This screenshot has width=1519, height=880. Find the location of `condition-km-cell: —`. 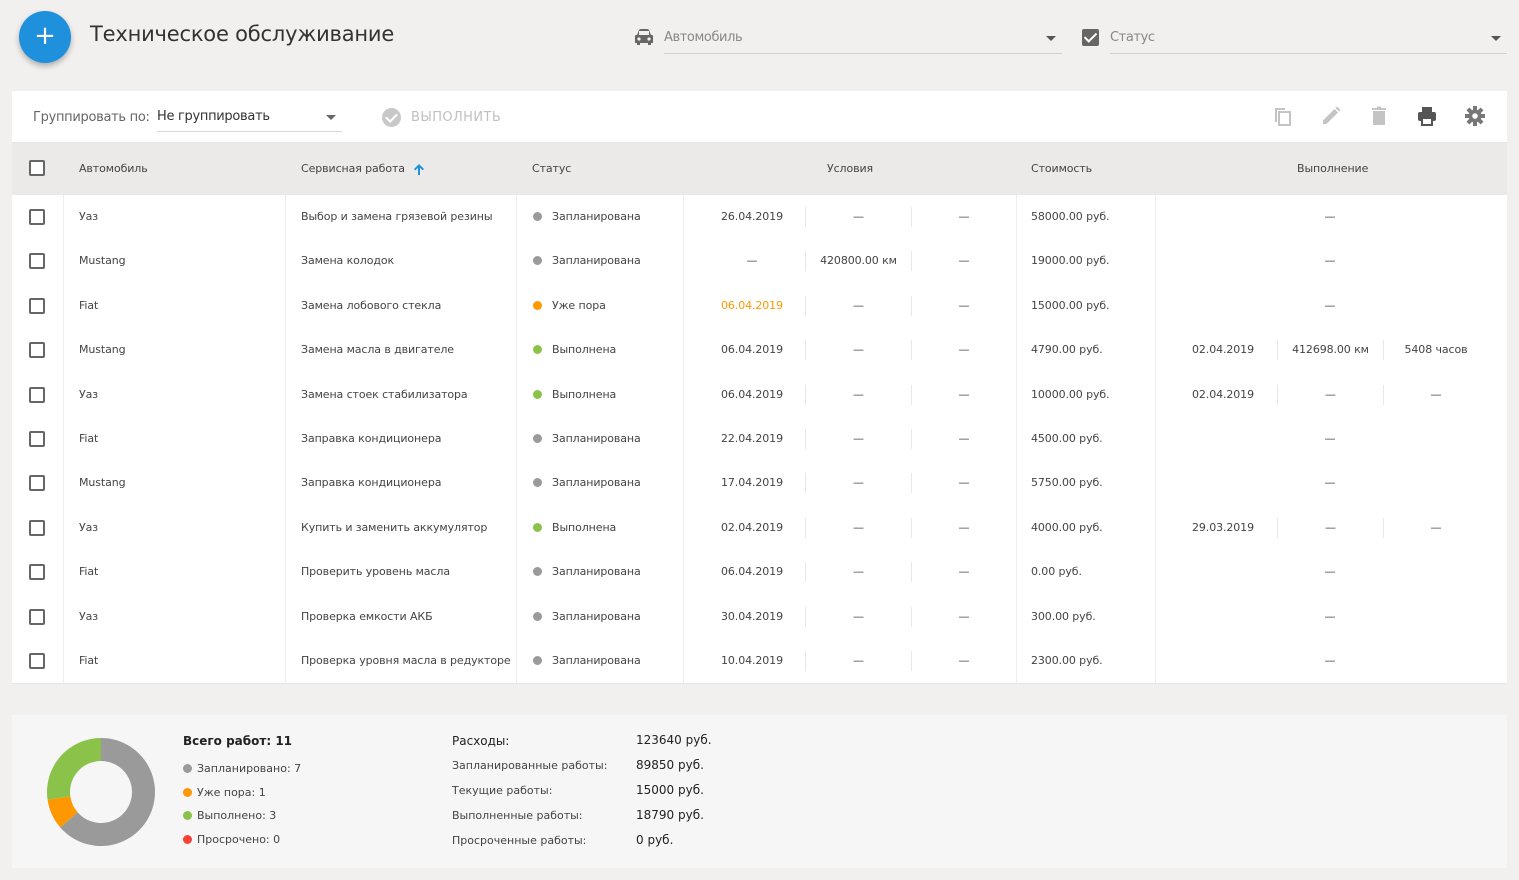

condition-km-cell: — is located at coordinates (858, 660).